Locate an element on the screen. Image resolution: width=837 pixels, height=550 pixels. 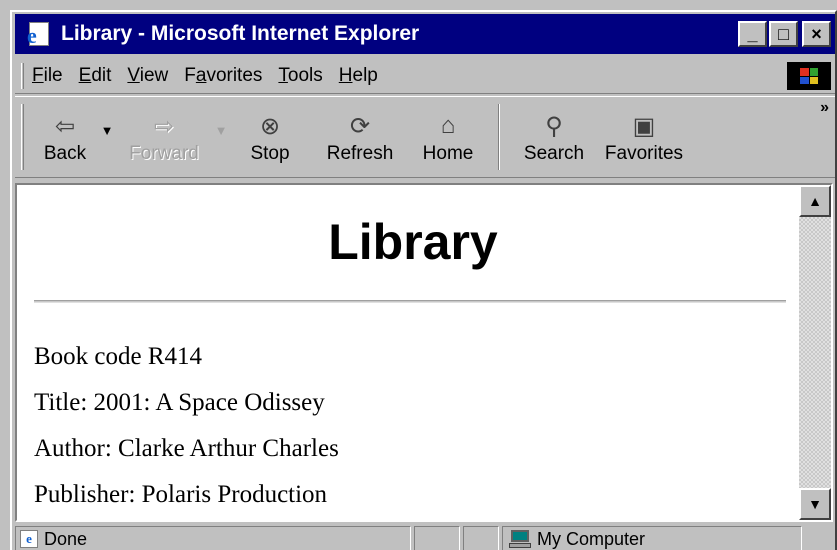
menu-help: Help is located at coordinates (358, 76).